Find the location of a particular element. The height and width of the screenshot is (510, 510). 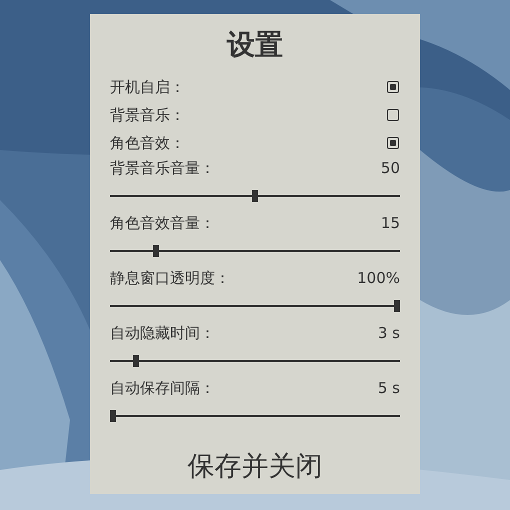

save-close-button: 保存并关闭 is located at coordinates (255, 466).